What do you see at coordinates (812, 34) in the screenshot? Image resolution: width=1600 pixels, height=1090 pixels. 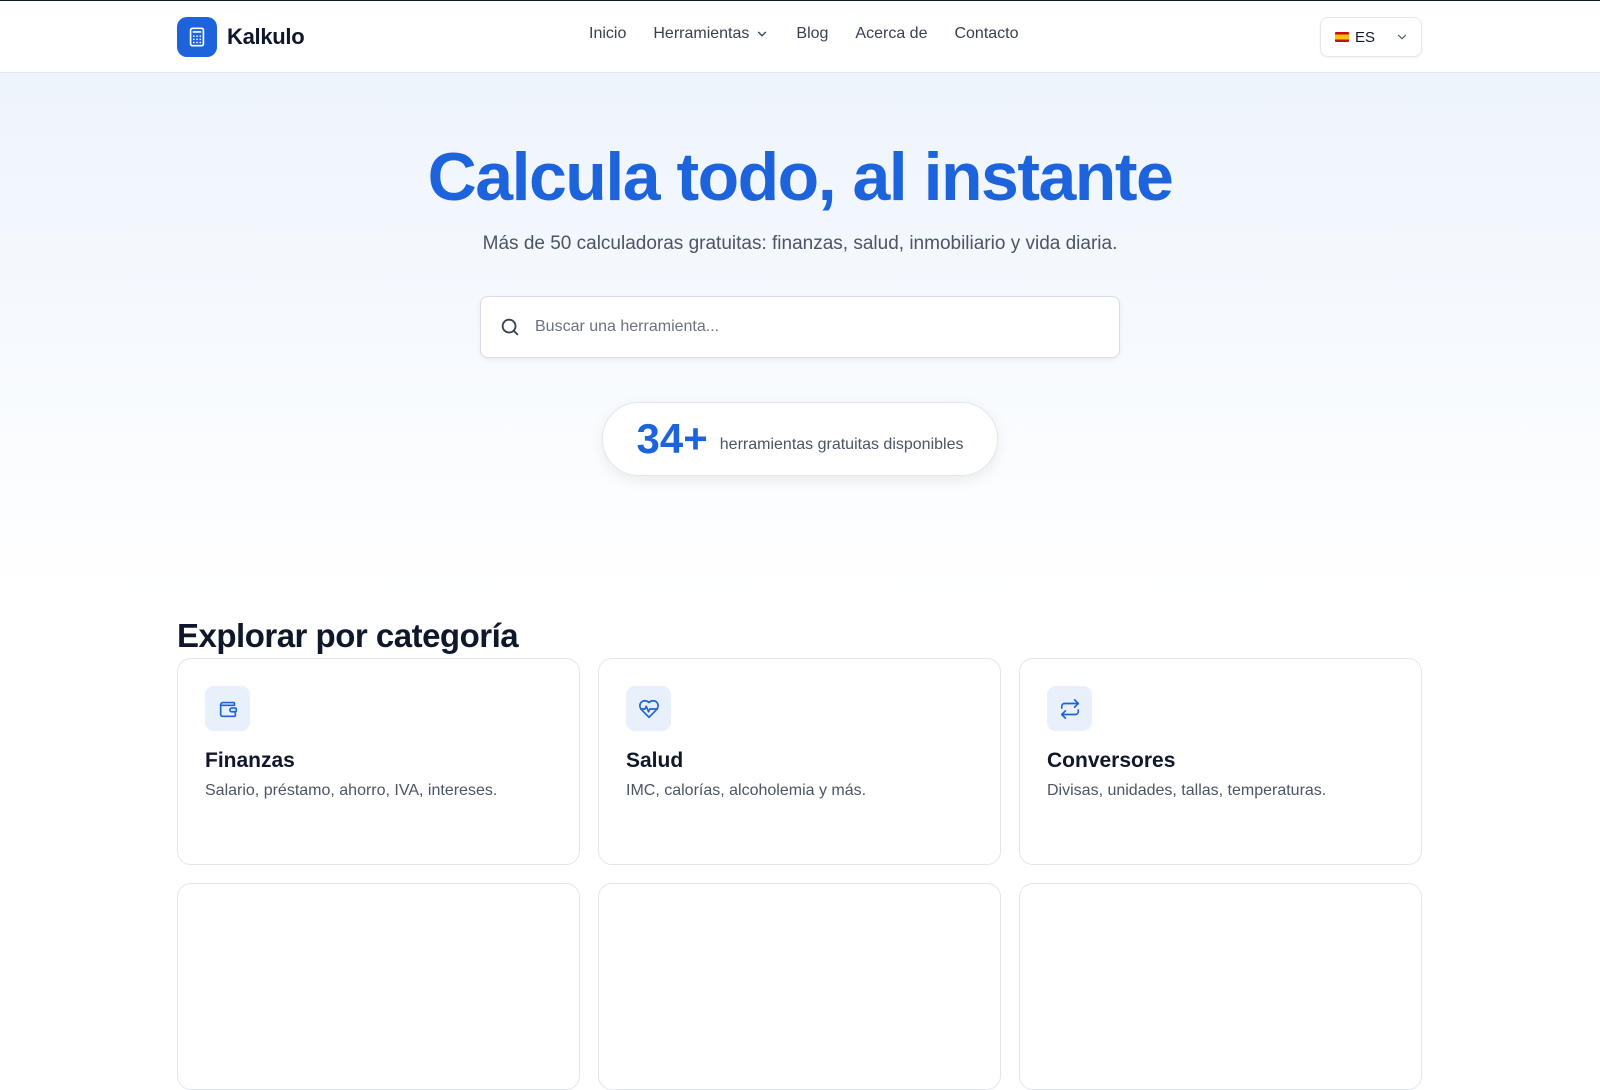 I see `nav-blog: Blog` at bounding box center [812, 34].